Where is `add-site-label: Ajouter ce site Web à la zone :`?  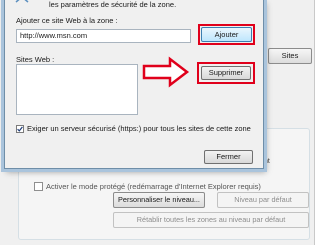 add-site-label: Ajouter ce site Web à la zone : is located at coordinates (67, 20).